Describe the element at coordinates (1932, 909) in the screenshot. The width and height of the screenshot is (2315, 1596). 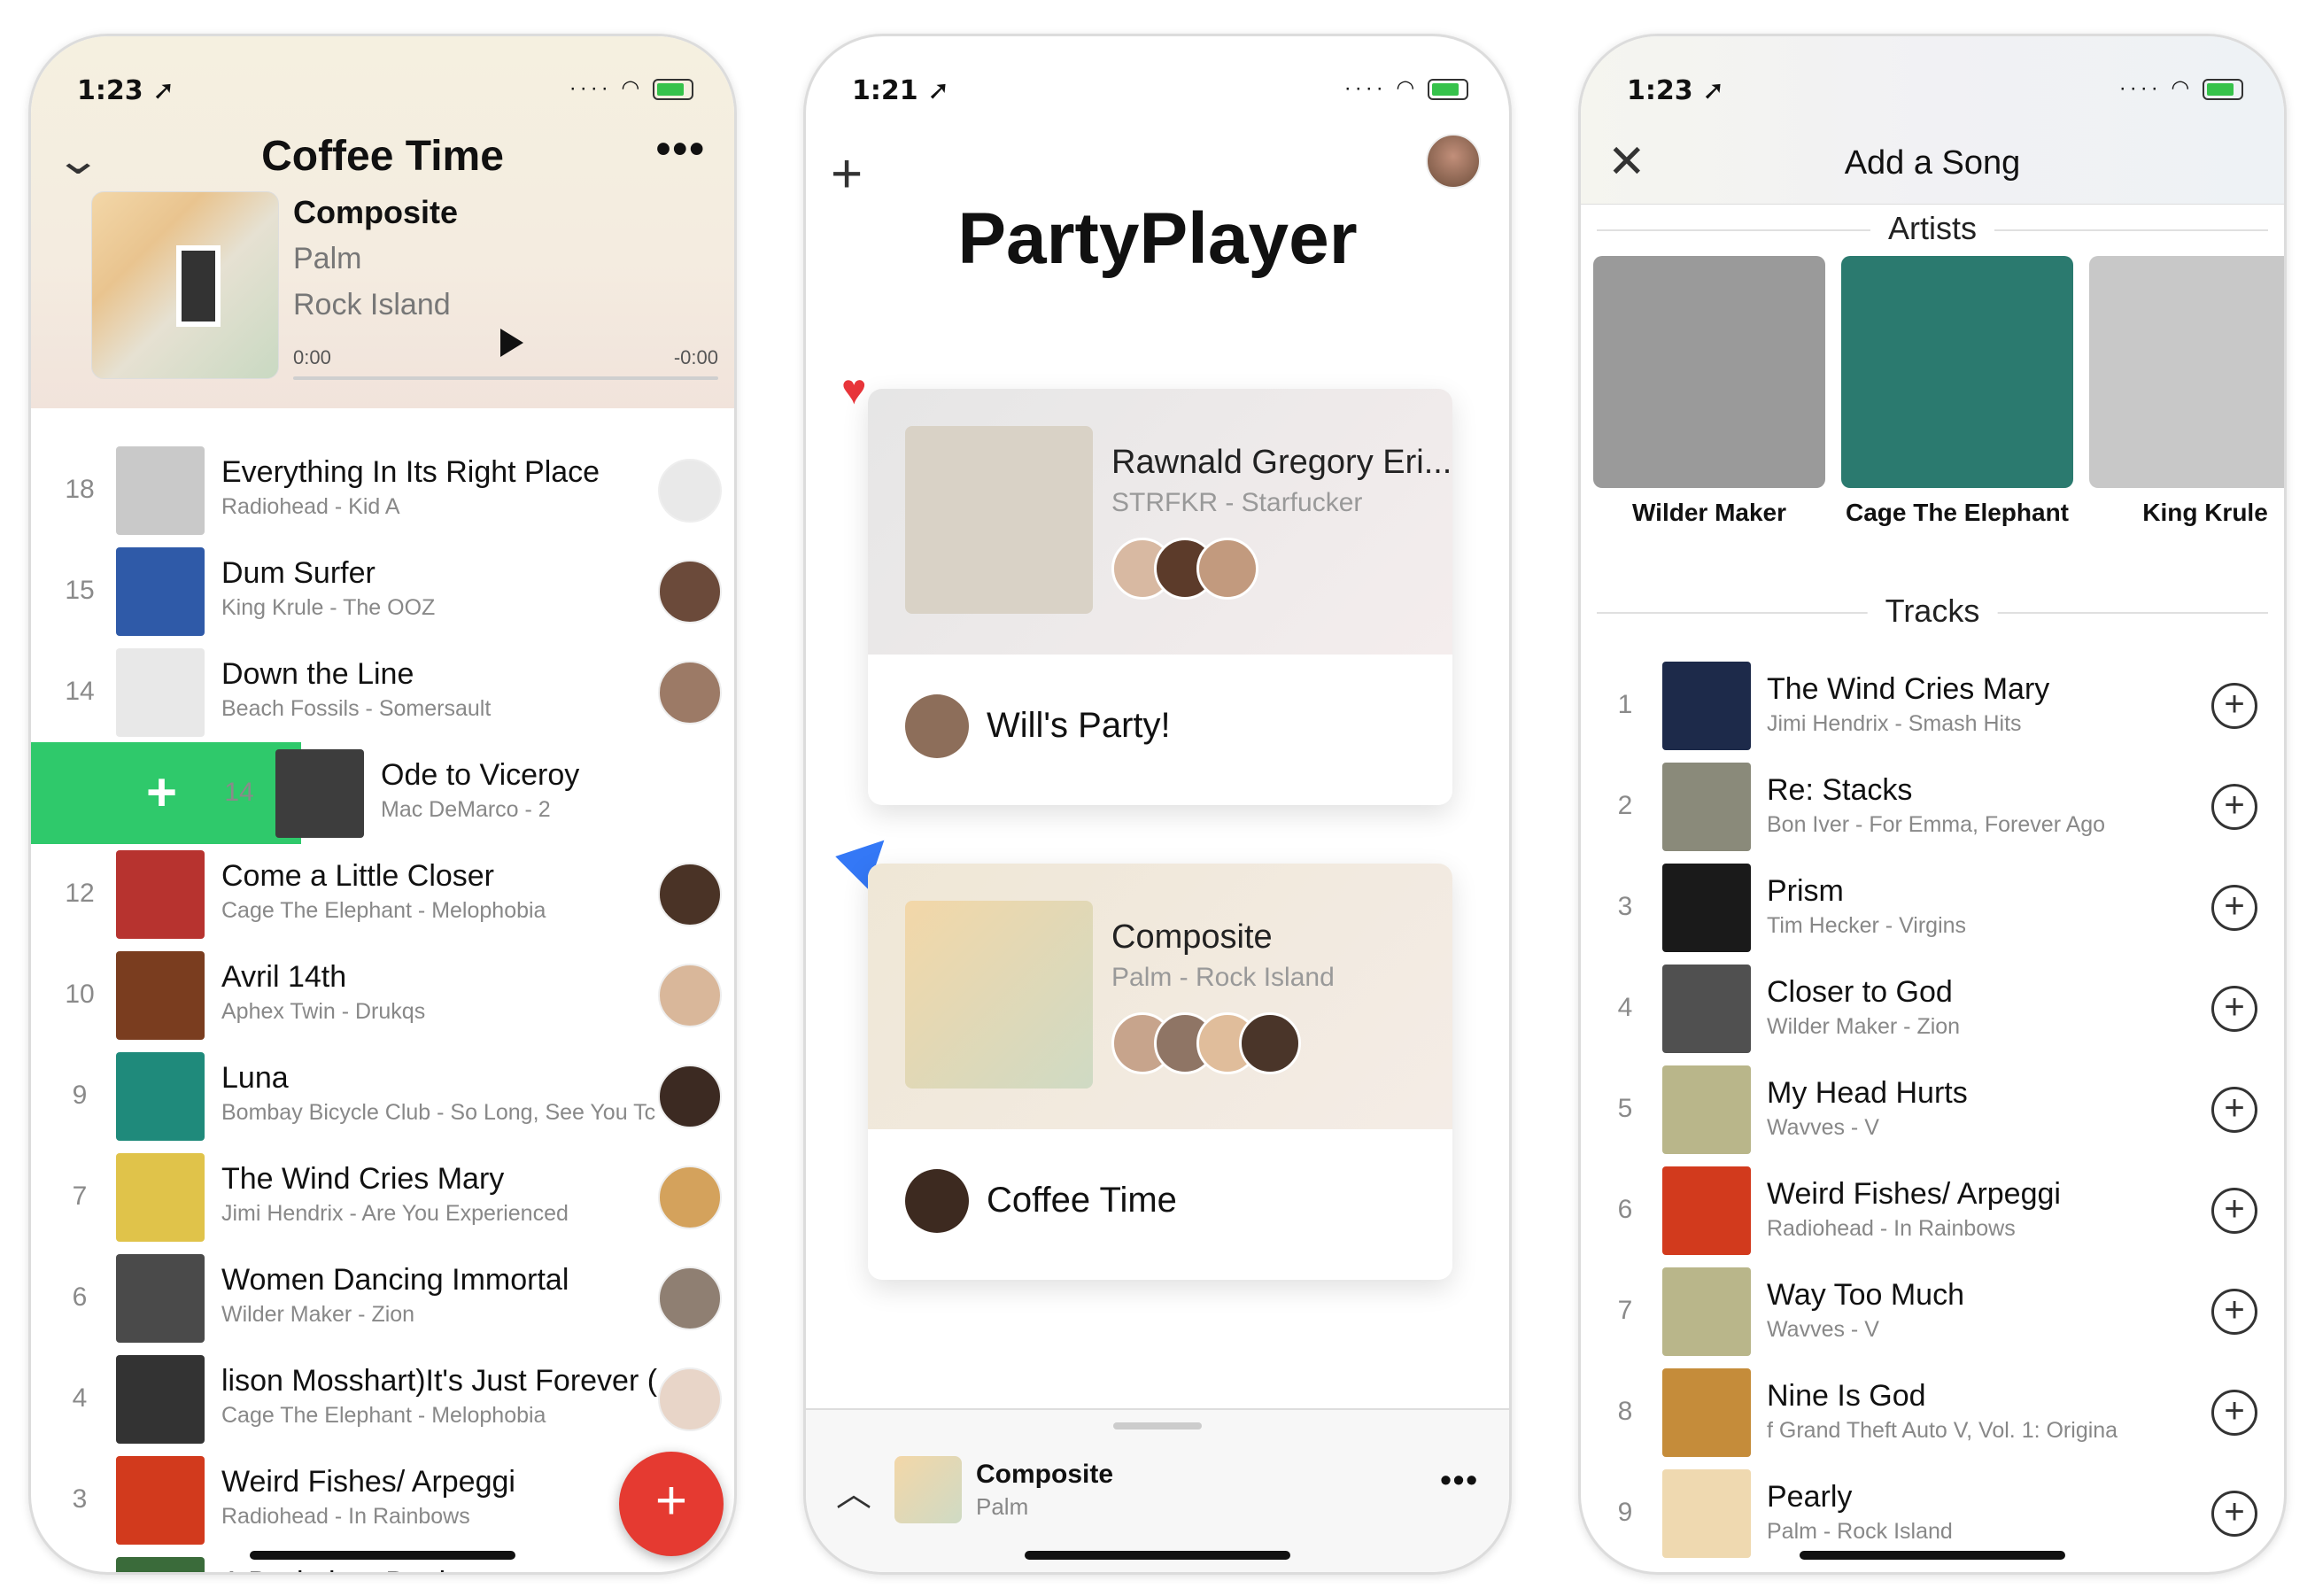
I see `track-row: 3 Prism Tim Hecker - Virgins +` at that location.